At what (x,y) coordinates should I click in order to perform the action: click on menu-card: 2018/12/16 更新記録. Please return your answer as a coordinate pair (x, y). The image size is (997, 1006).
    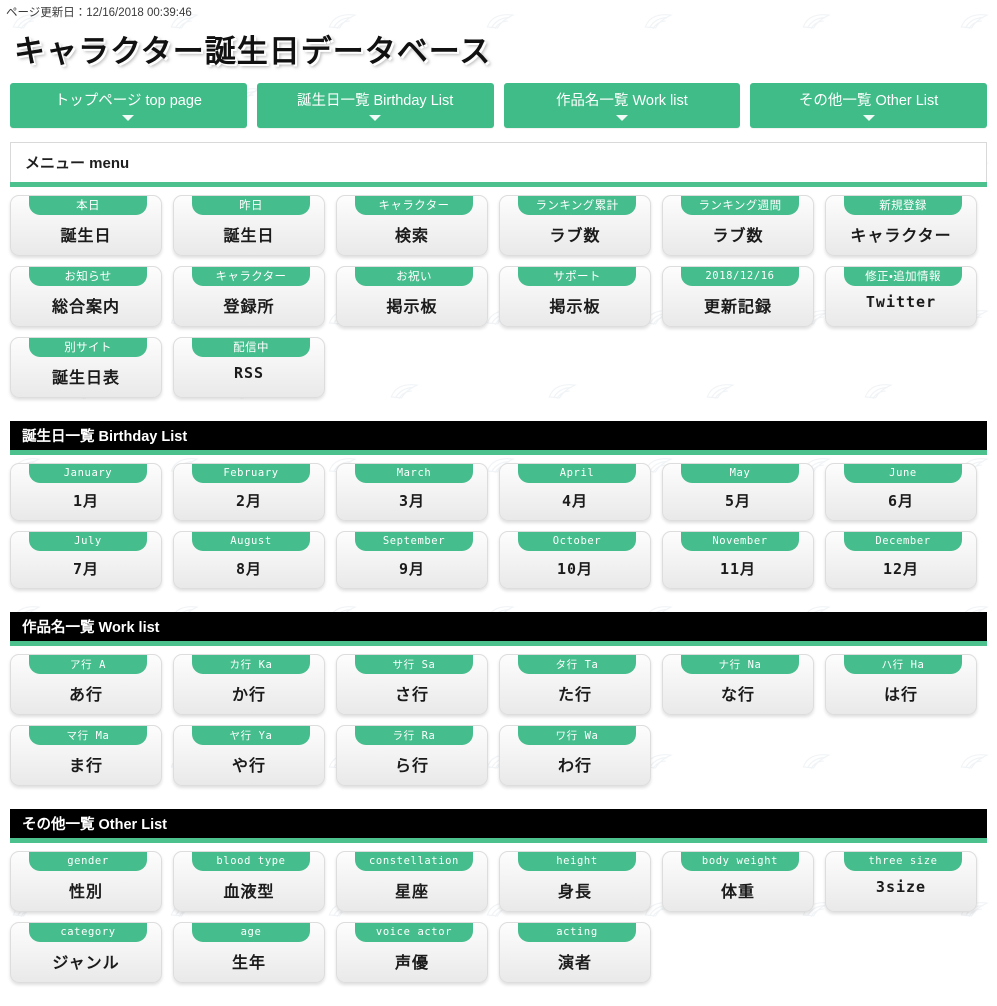
    Looking at the image, I should click on (738, 296).